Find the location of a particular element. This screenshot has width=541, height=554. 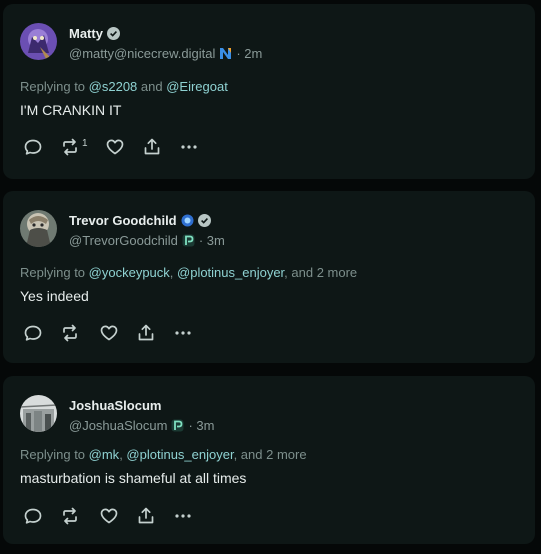

mention-link: @Eiregoat is located at coordinates (197, 86).